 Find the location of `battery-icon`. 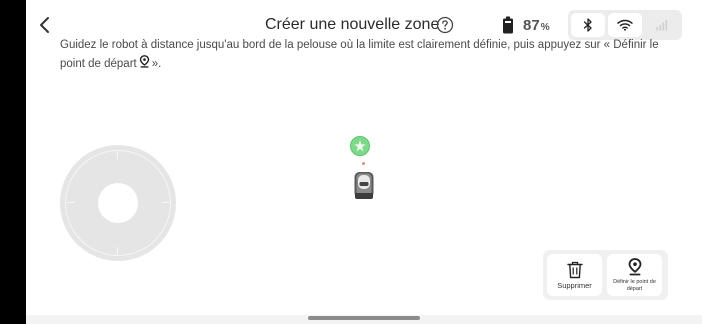

battery-icon is located at coordinates (508, 25).